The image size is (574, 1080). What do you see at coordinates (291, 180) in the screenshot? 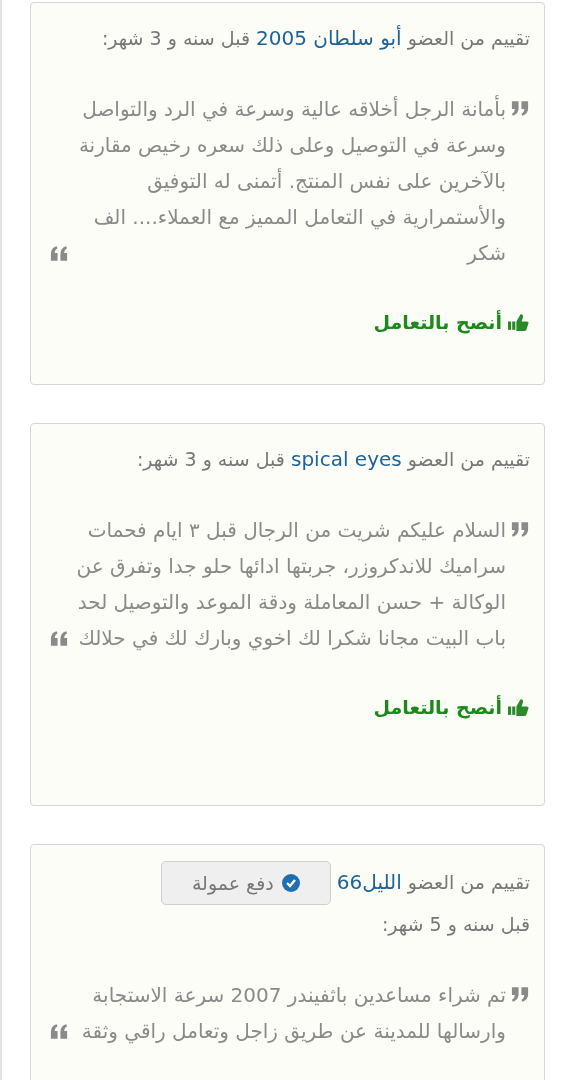
I see `review-text: بأمانة الرجل أخلاقه عالية وسرعة في الرد والتواصل وسرعة في التوصيل وعلى ذلك سعره رخيص مقارنة بالآخرين على نفس المنتج. أتمنى له التوفيق والأستمرارية في التعامل المميز مع العملاء.... الف شكر` at bounding box center [291, 180].